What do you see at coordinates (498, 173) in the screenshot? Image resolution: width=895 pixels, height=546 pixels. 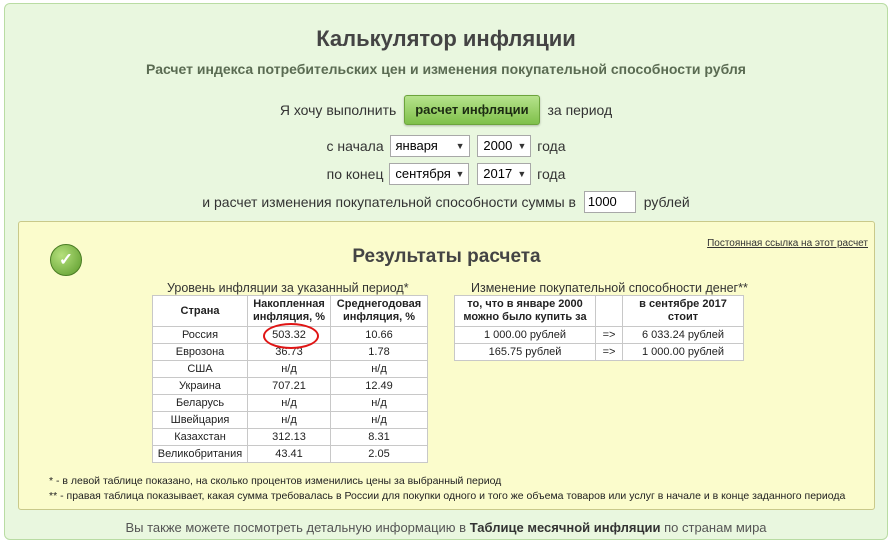 I see `end-year-value: 2017` at bounding box center [498, 173].